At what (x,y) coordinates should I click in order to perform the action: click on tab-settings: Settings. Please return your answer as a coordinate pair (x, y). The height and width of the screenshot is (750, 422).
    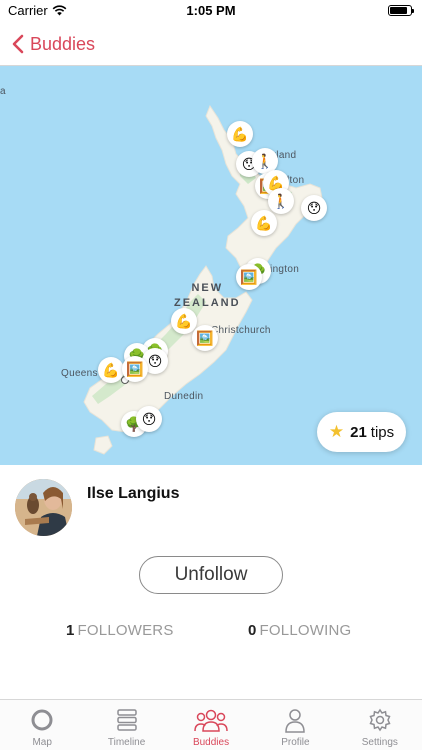
    Looking at the image, I should click on (380, 725).